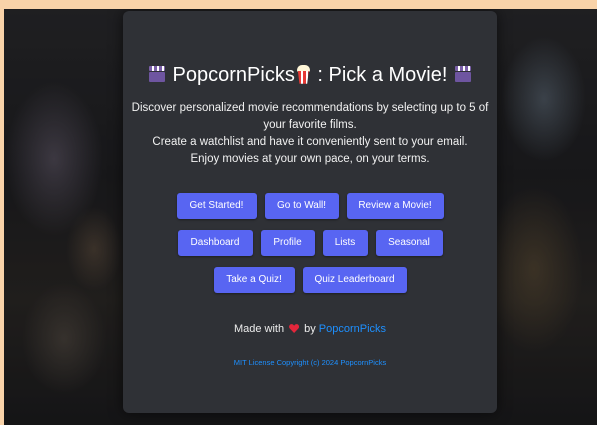  Describe the element at coordinates (259, 329) in the screenshot. I see `made-with-text: Made with` at that location.